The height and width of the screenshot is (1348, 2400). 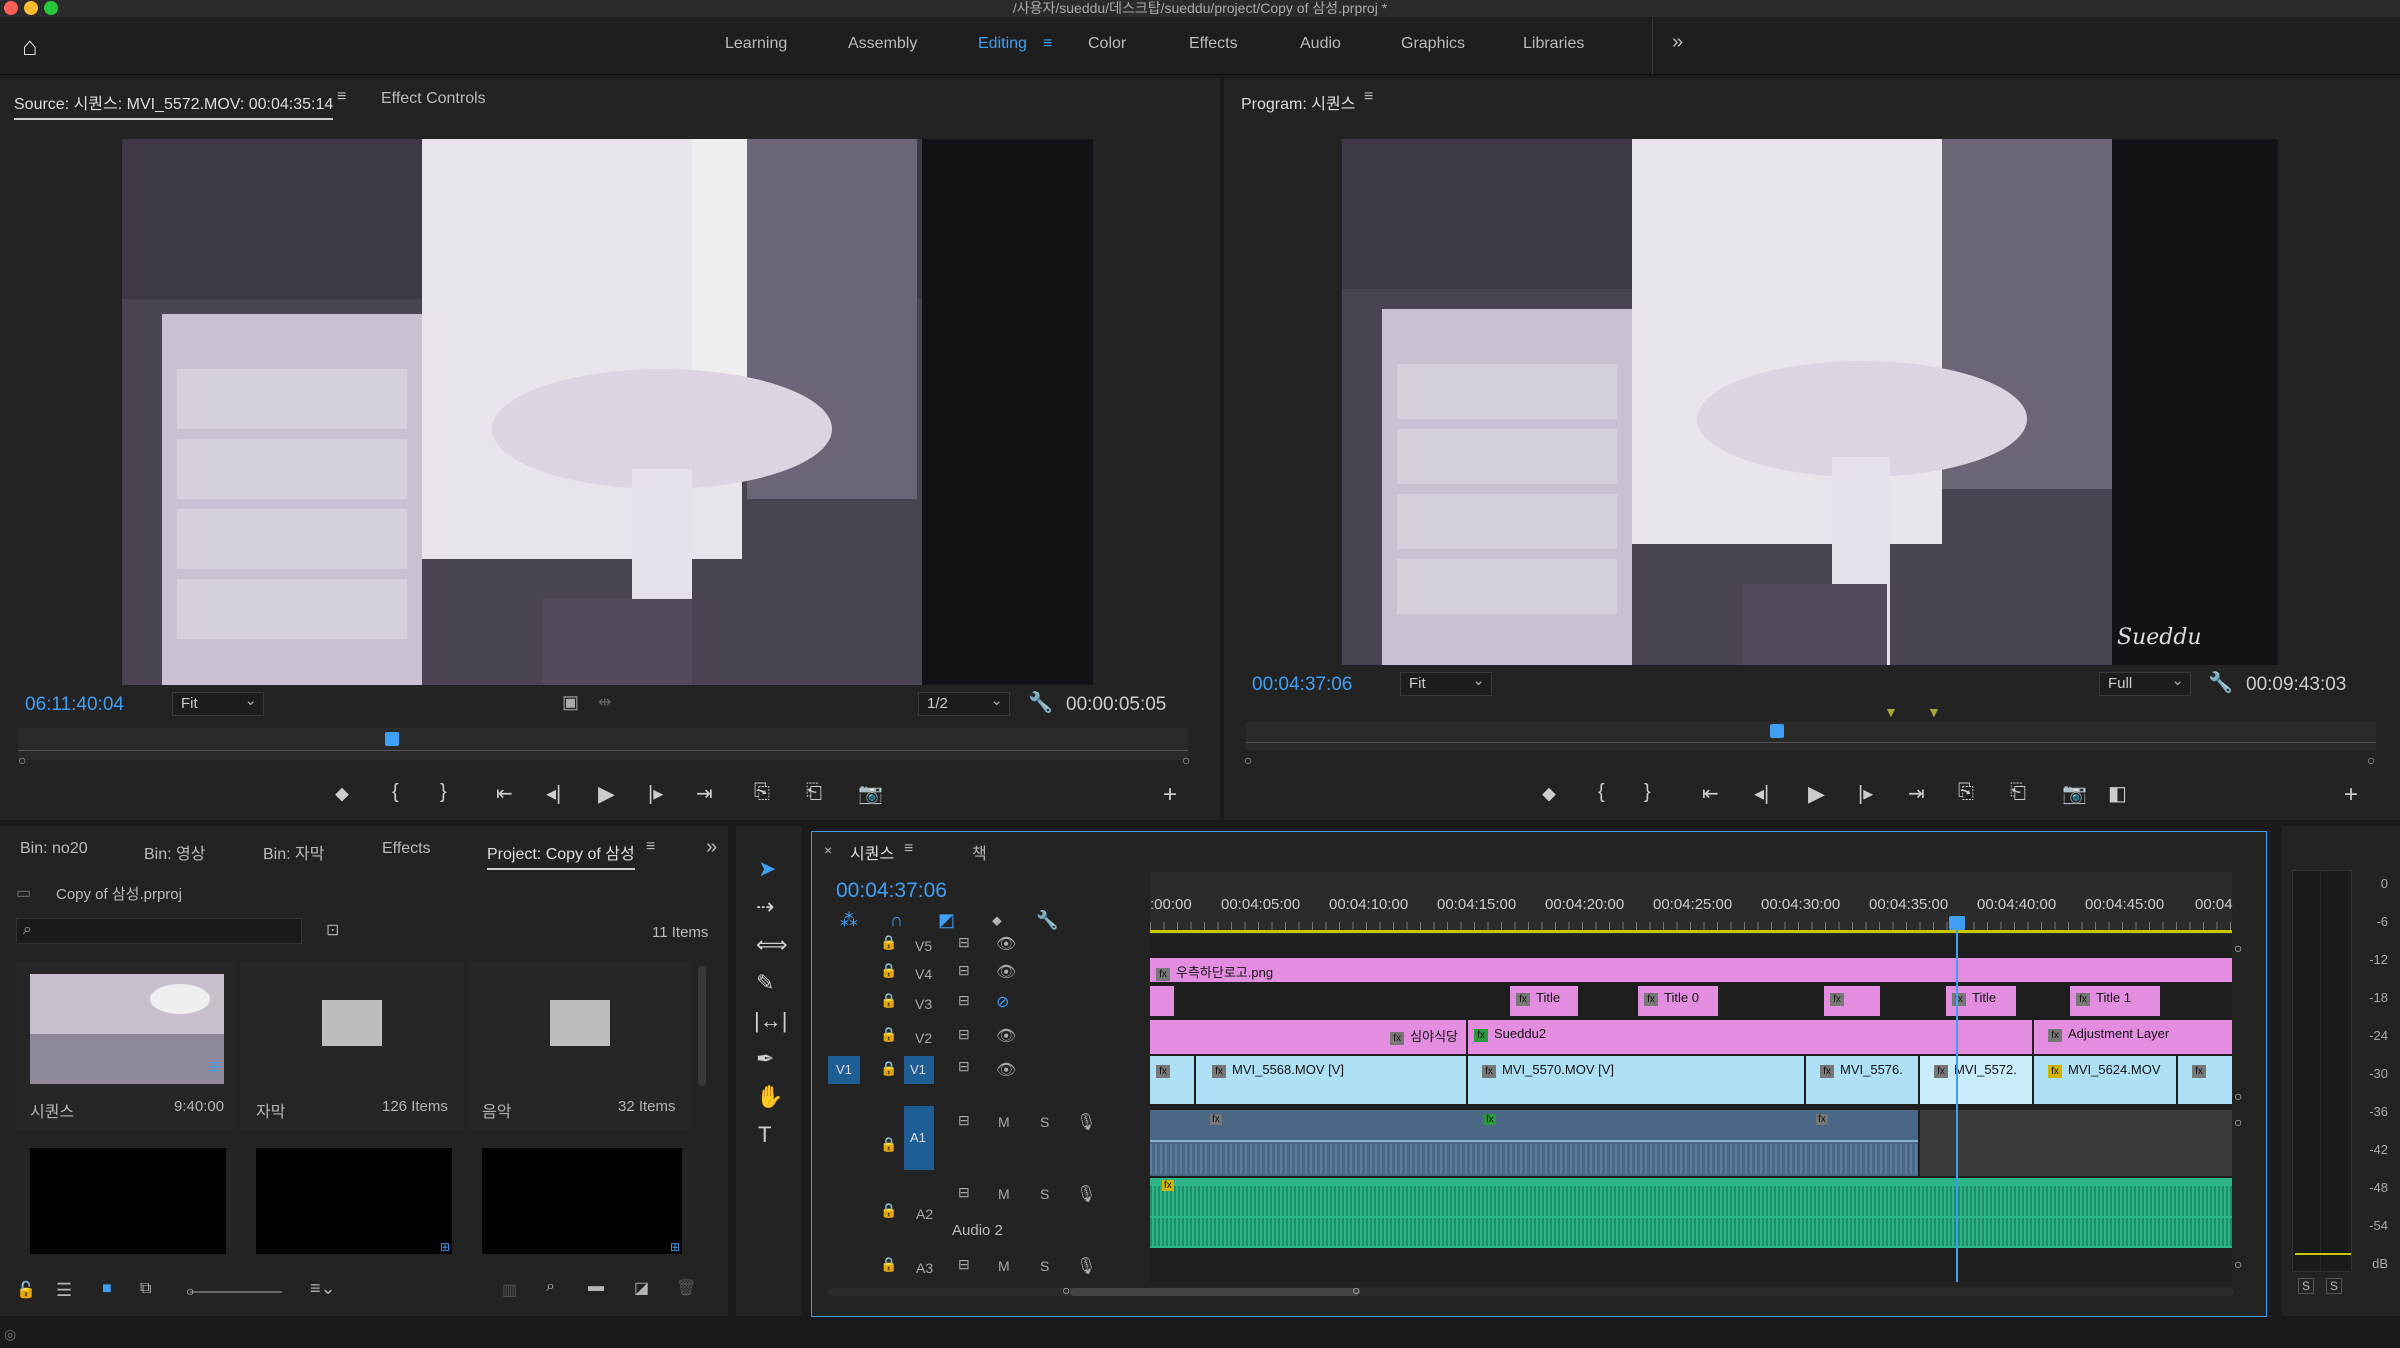 I want to click on nest-icon: ⁂, so click(x=849, y=920).